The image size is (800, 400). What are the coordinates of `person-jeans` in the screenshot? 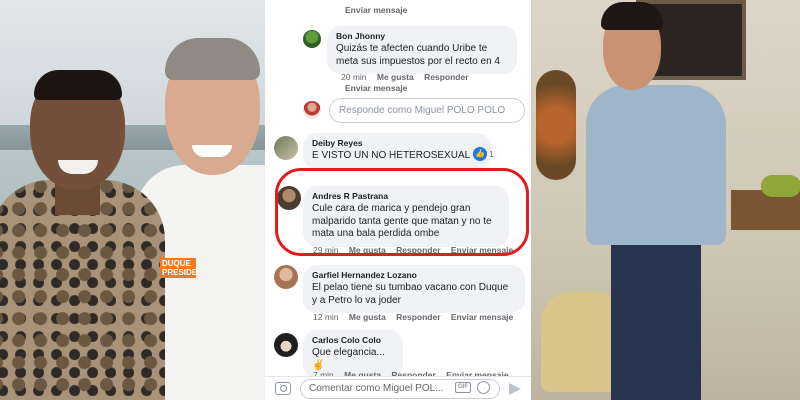 It's located at (656, 317).